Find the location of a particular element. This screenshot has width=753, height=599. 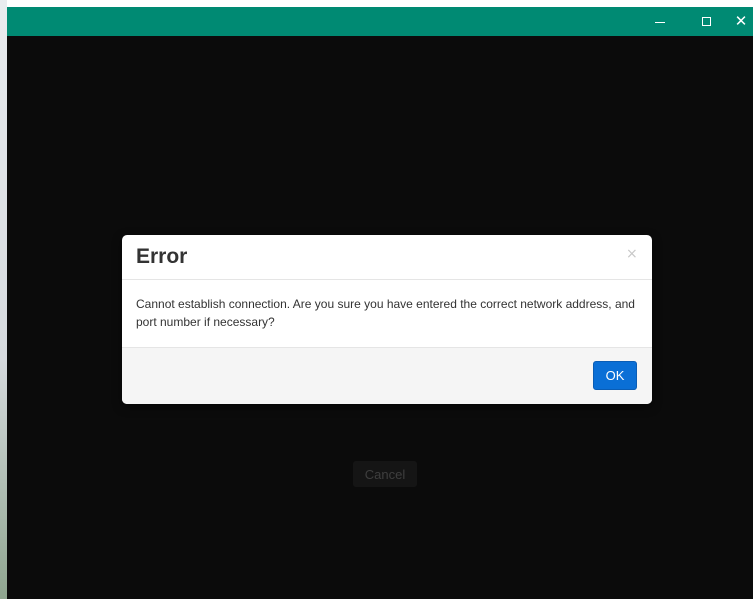

ok-button: OK is located at coordinates (615, 375).